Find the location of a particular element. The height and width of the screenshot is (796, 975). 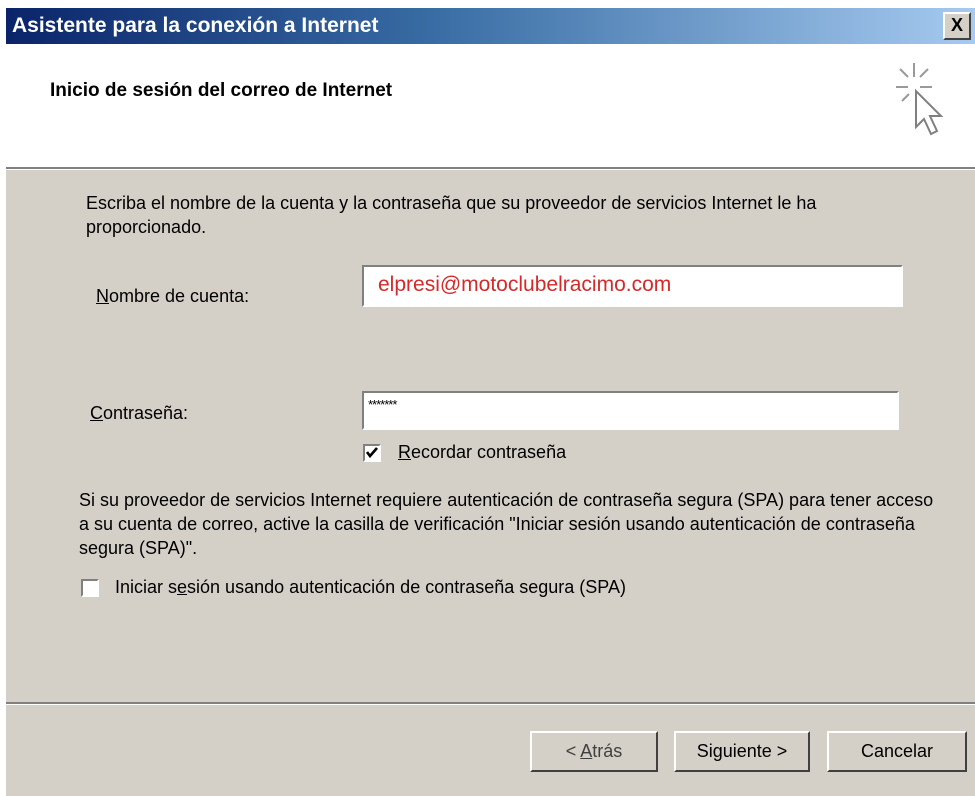

account-name-input: elpresi@motoclubelracimo.com is located at coordinates (632, 286).